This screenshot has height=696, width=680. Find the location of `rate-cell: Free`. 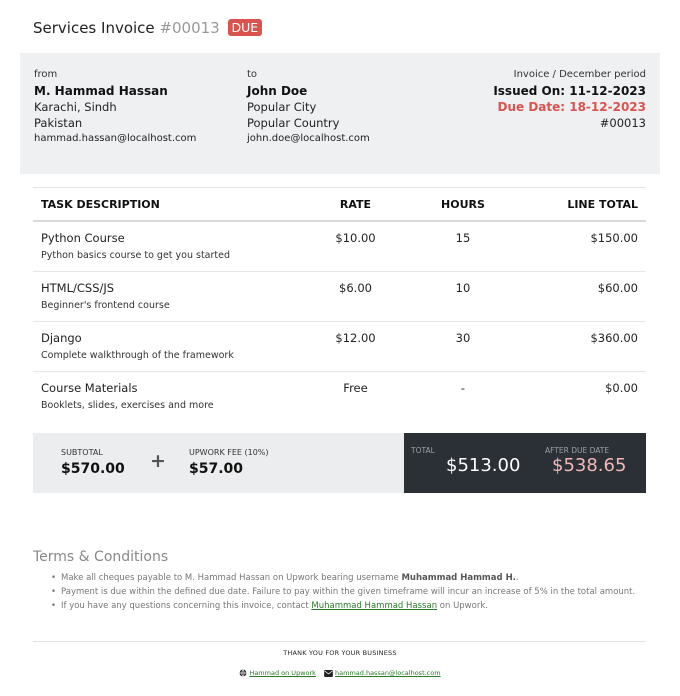

rate-cell: Free is located at coordinates (355, 387).